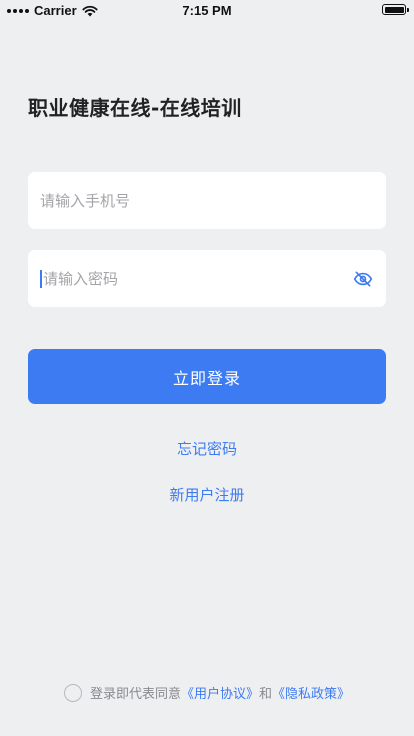 The width and height of the screenshot is (414, 736). What do you see at coordinates (207, 494) in the screenshot?
I see `register-link: 新用户注册` at bounding box center [207, 494].